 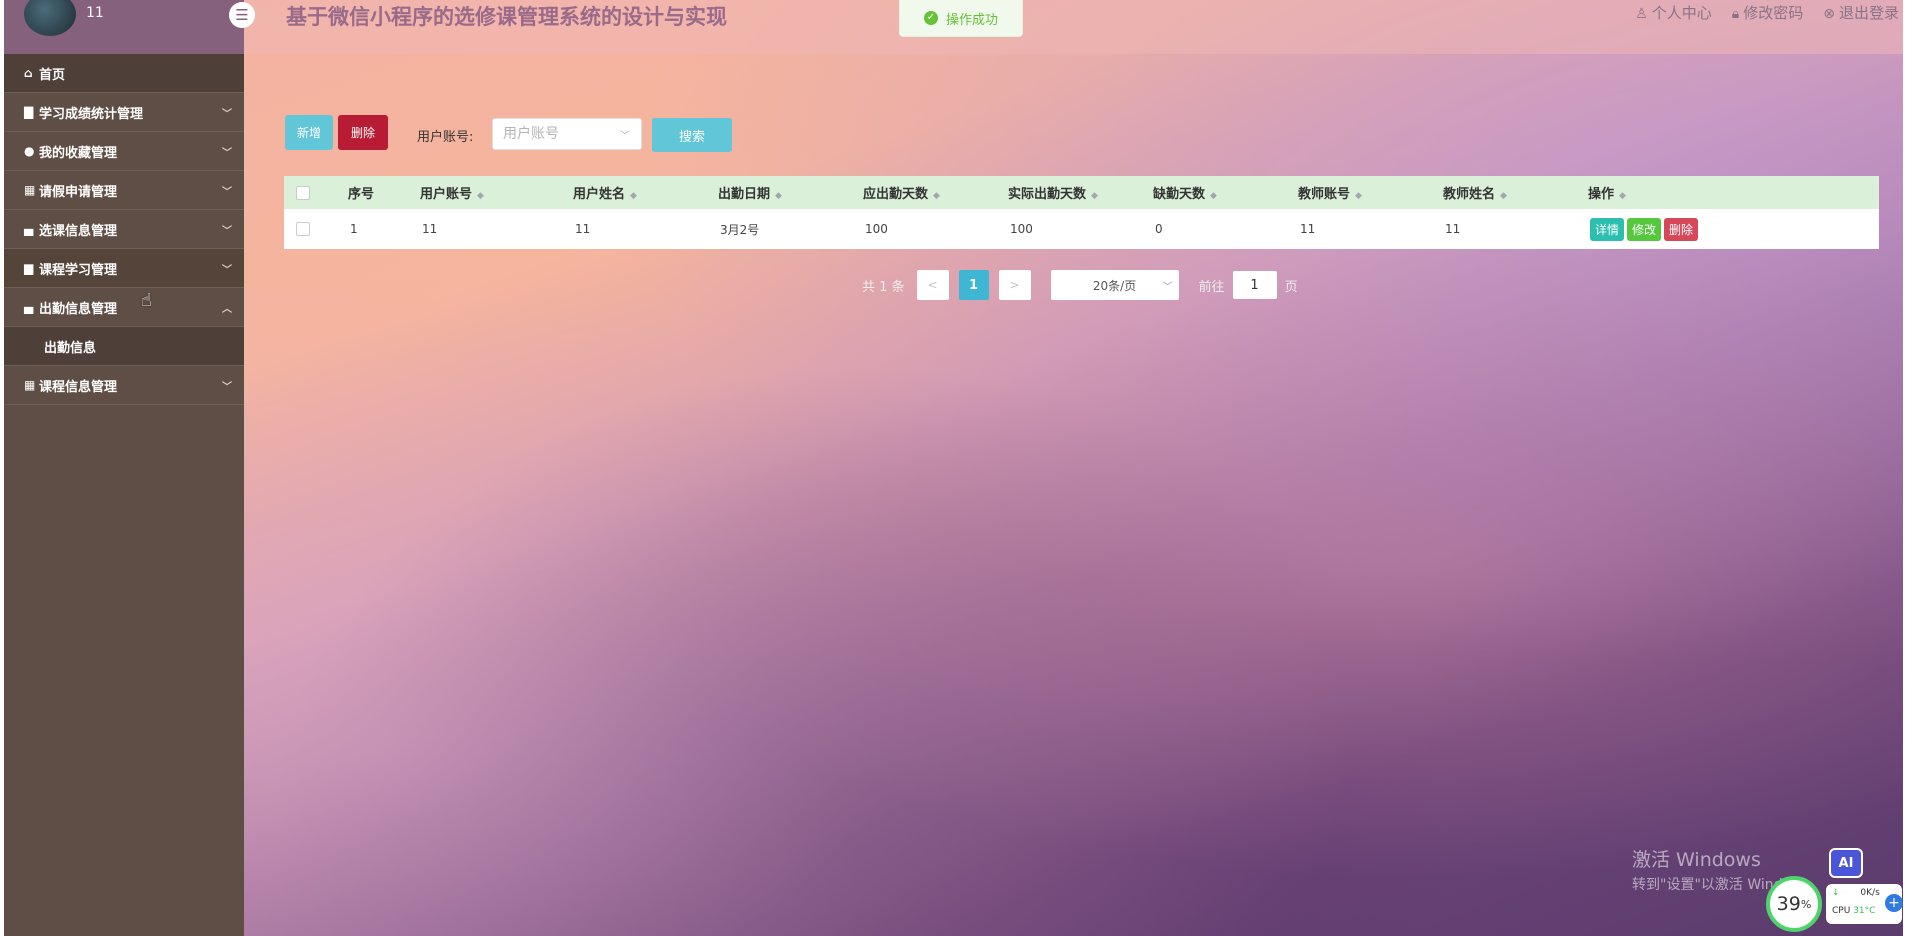 I want to click on column-header: 出勤日期 ◆, so click(x=750, y=192).